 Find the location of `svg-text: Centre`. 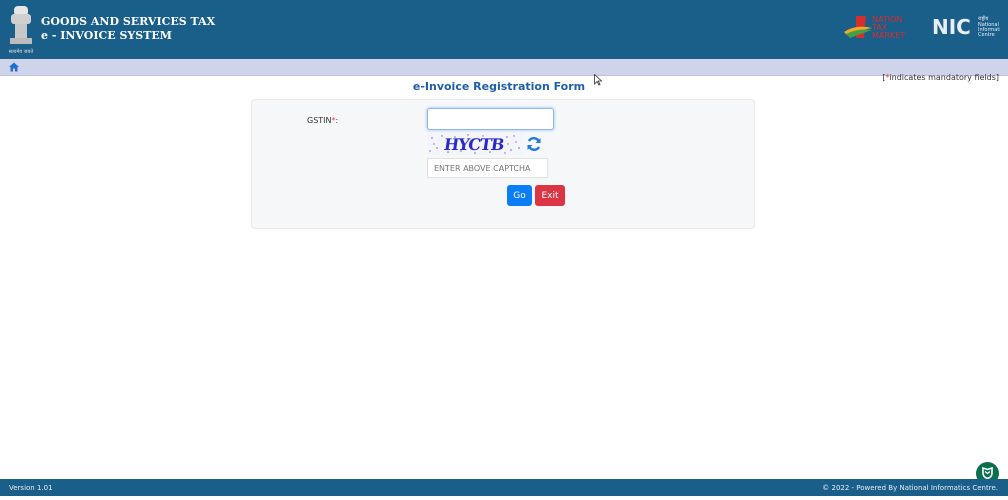

svg-text: Centre is located at coordinates (986, 35).